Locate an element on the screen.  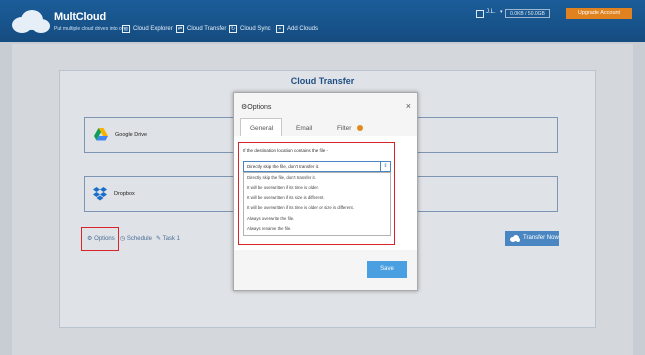
cloud-icon is located at coordinates (515, 238).